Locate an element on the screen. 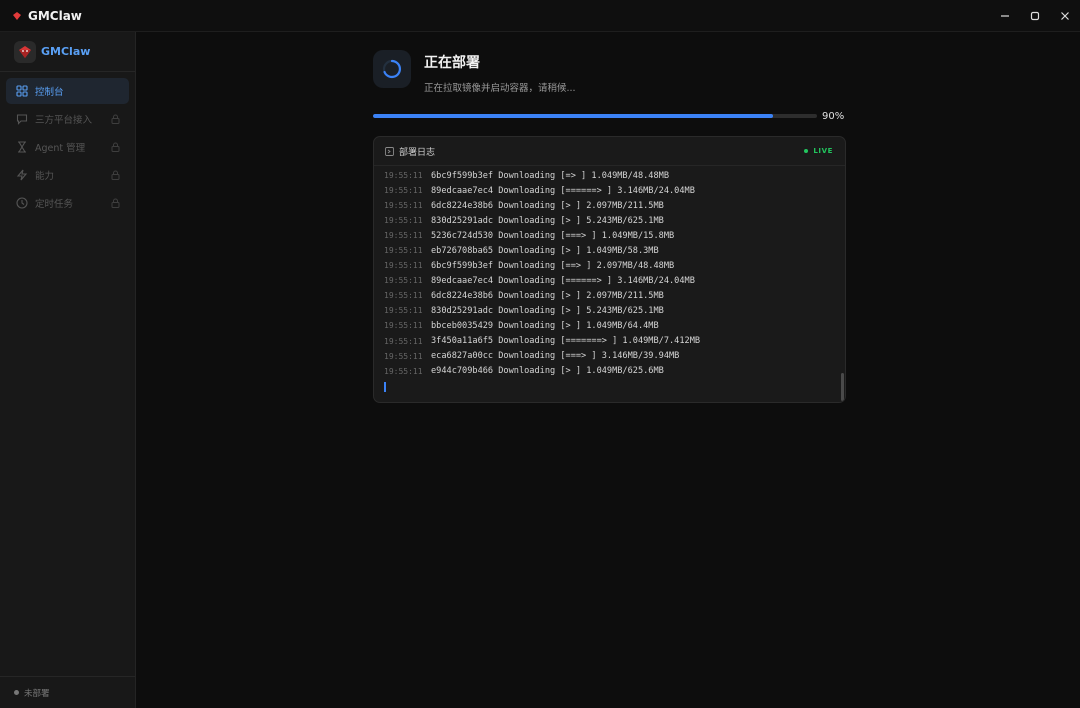 The width and height of the screenshot is (1080, 708). chat-bubble-icon is located at coordinates (22, 119).